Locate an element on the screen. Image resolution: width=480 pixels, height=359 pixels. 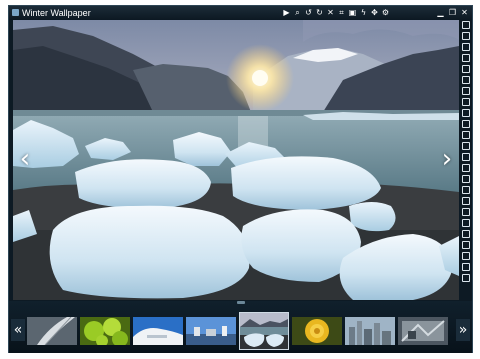
settings-icon: ⚙ is located at coordinates (385, 13).